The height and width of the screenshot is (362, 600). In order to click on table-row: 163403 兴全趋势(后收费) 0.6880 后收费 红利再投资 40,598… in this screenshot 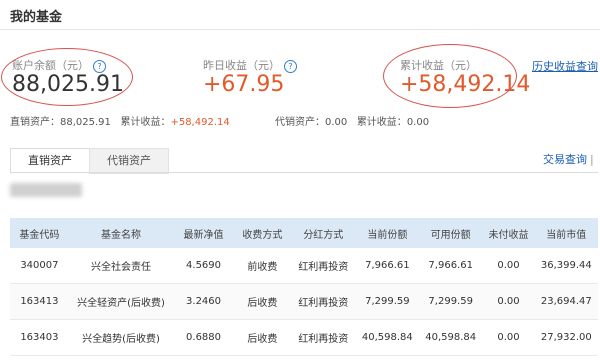, I will do `click(304, 337)`.